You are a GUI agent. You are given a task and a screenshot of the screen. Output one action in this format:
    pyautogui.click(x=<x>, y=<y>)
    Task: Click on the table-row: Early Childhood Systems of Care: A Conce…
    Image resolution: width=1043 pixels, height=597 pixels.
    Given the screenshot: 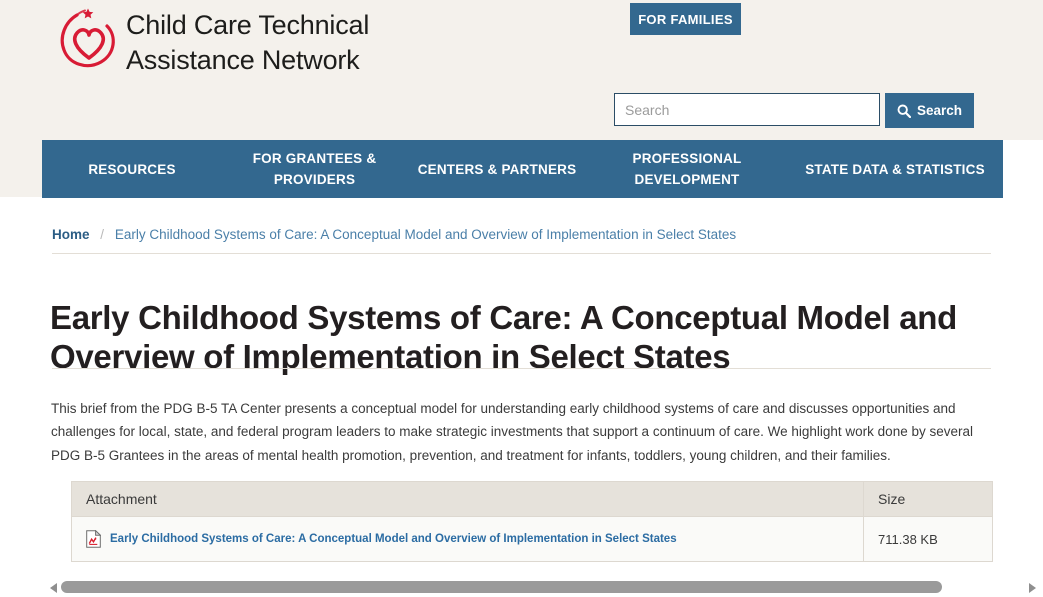 What is the action you would take?
    pyautogui.click(x=532, y=539)
    